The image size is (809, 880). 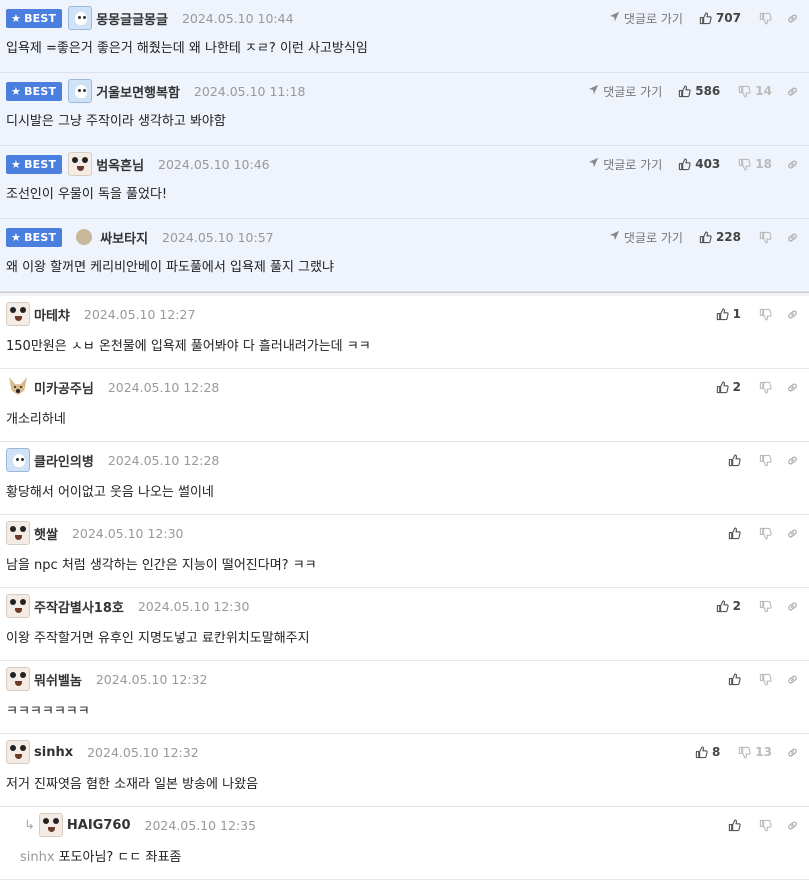 I want to click on user-nickname: 범옥흔님, so click(x=120, y=164).